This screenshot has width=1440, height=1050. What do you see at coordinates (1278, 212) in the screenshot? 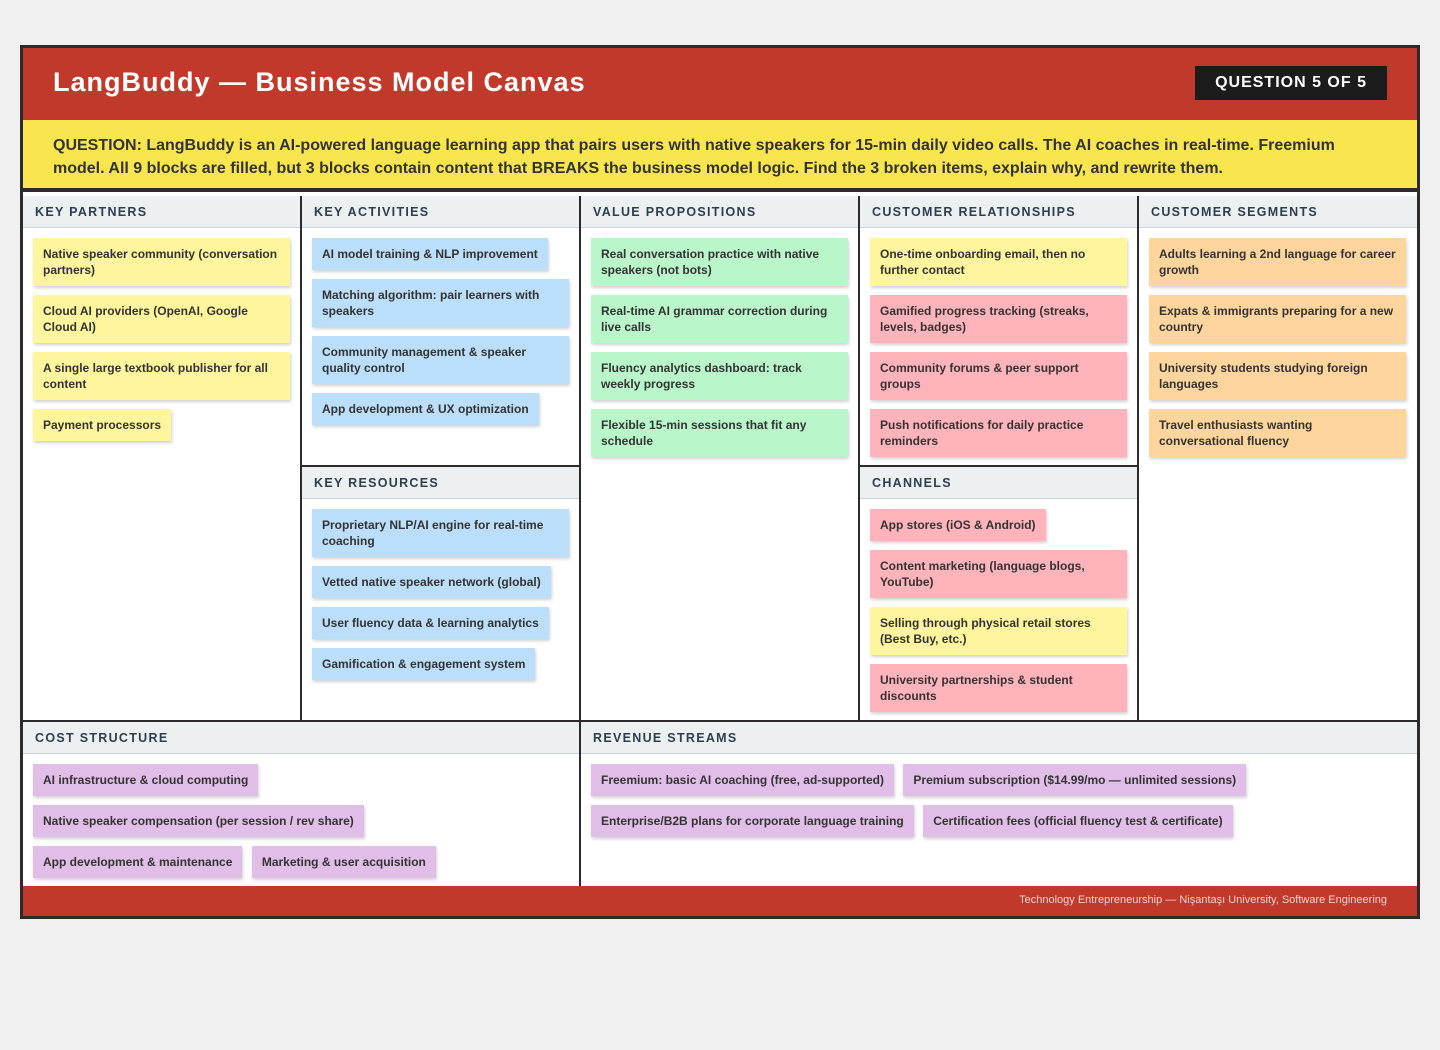
I see `customer-segments-title: CUSTOMER SEGMENTS` at bounding box center [1278, 212].